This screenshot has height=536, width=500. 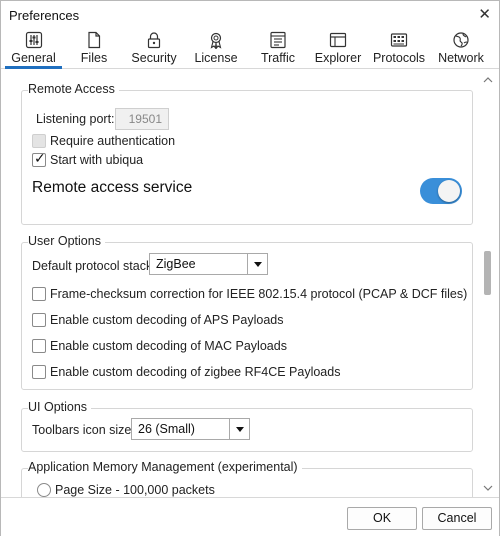 What do you see at coordinates (449, 191) in the screenshot?
I see `toggle-knob` at bounding box center [449, 191].